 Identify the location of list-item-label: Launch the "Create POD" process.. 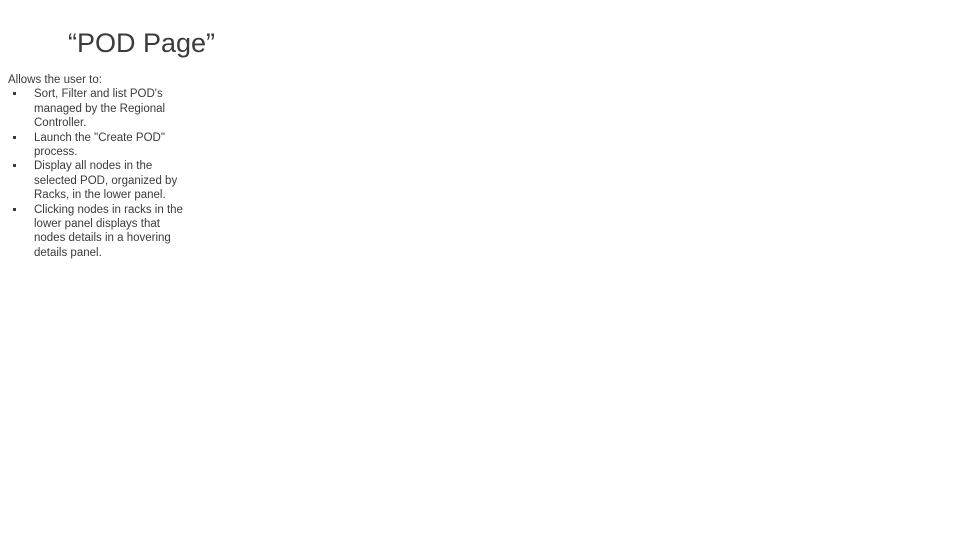
(99, 145).